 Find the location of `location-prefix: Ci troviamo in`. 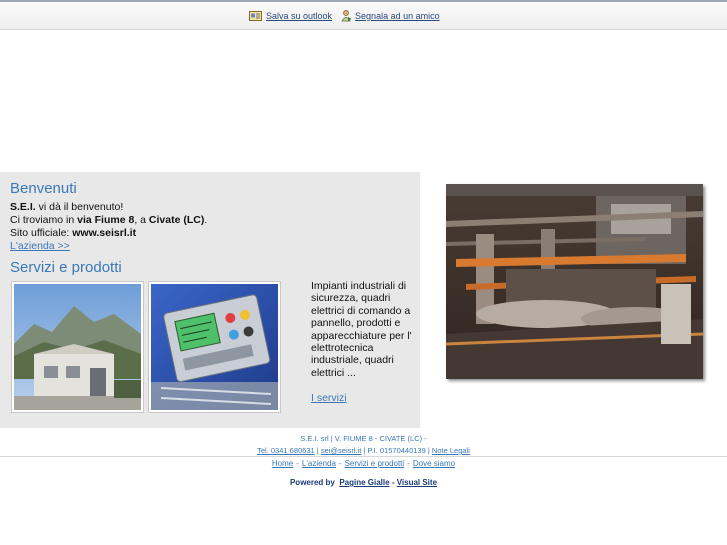

location-prefix: Ci troviamo in is located at coordinates (44, 220).